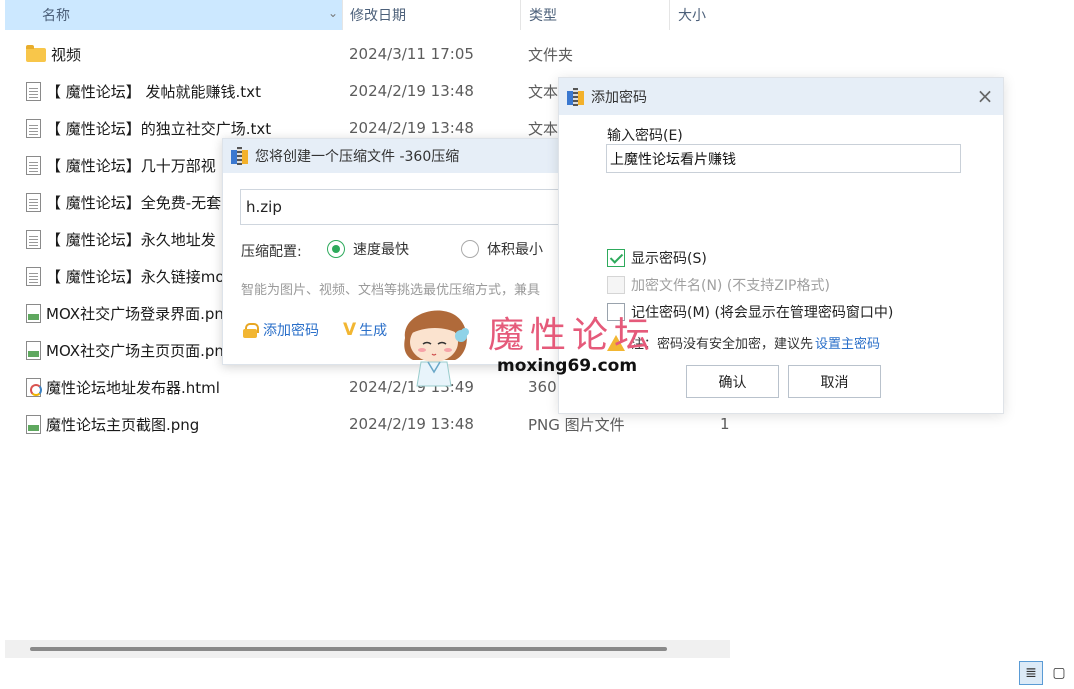 The width and height of the screenshot is (1074, 689). I want to click on generate-link: V 生成, so click(365, 330).